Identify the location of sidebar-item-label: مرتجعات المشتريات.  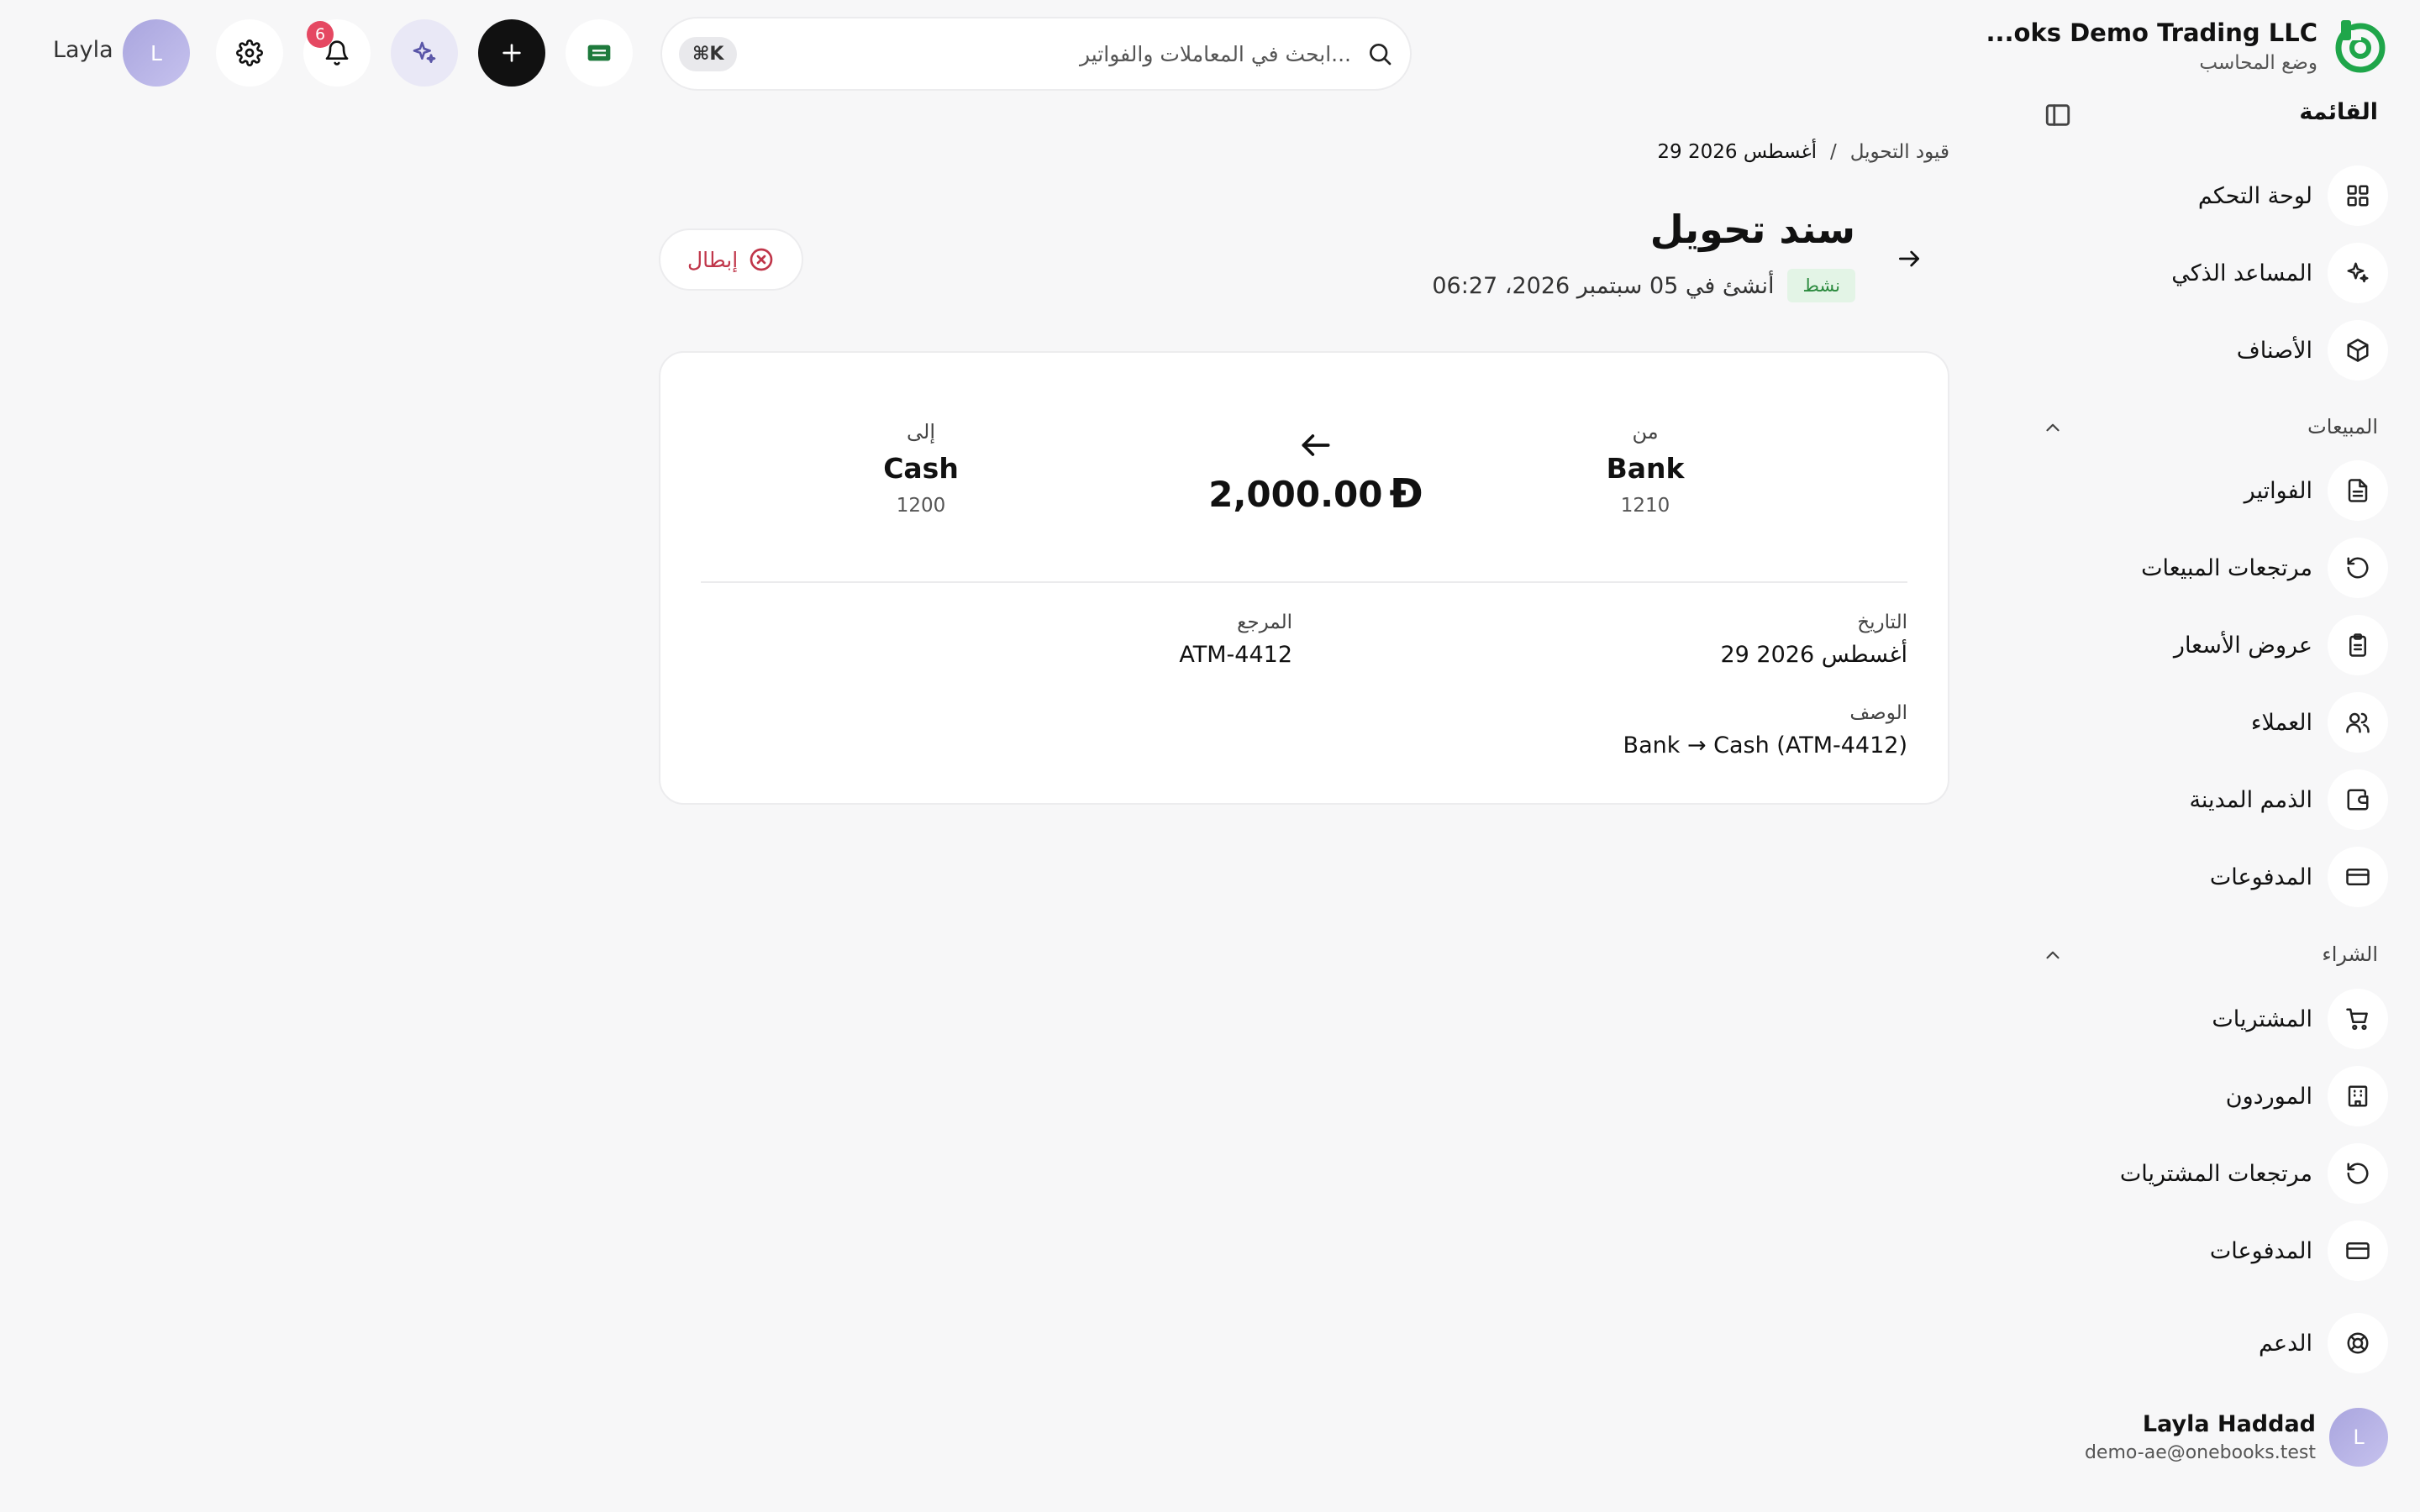
(2215, 1173).